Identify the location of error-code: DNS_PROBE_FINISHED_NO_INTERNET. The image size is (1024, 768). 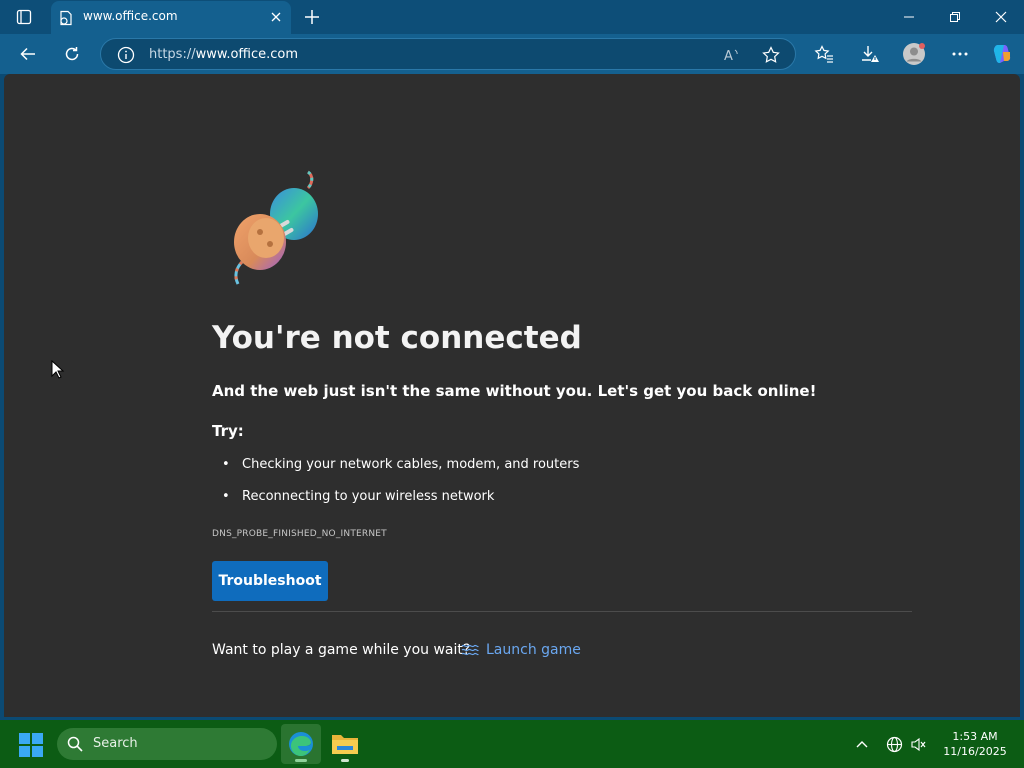
(299, 534).